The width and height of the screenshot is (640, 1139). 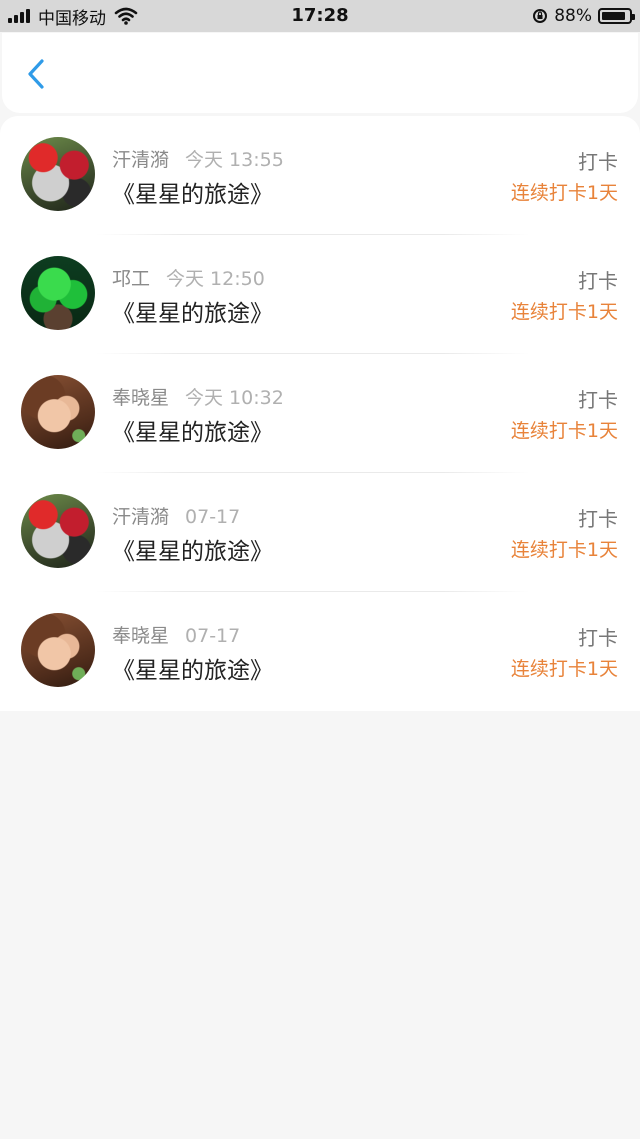 What do you see at coordinates (320, 16) in the screenshot?
I see `status-bar: 中国移动 17:28 88%` at bounding box center [320, 16].